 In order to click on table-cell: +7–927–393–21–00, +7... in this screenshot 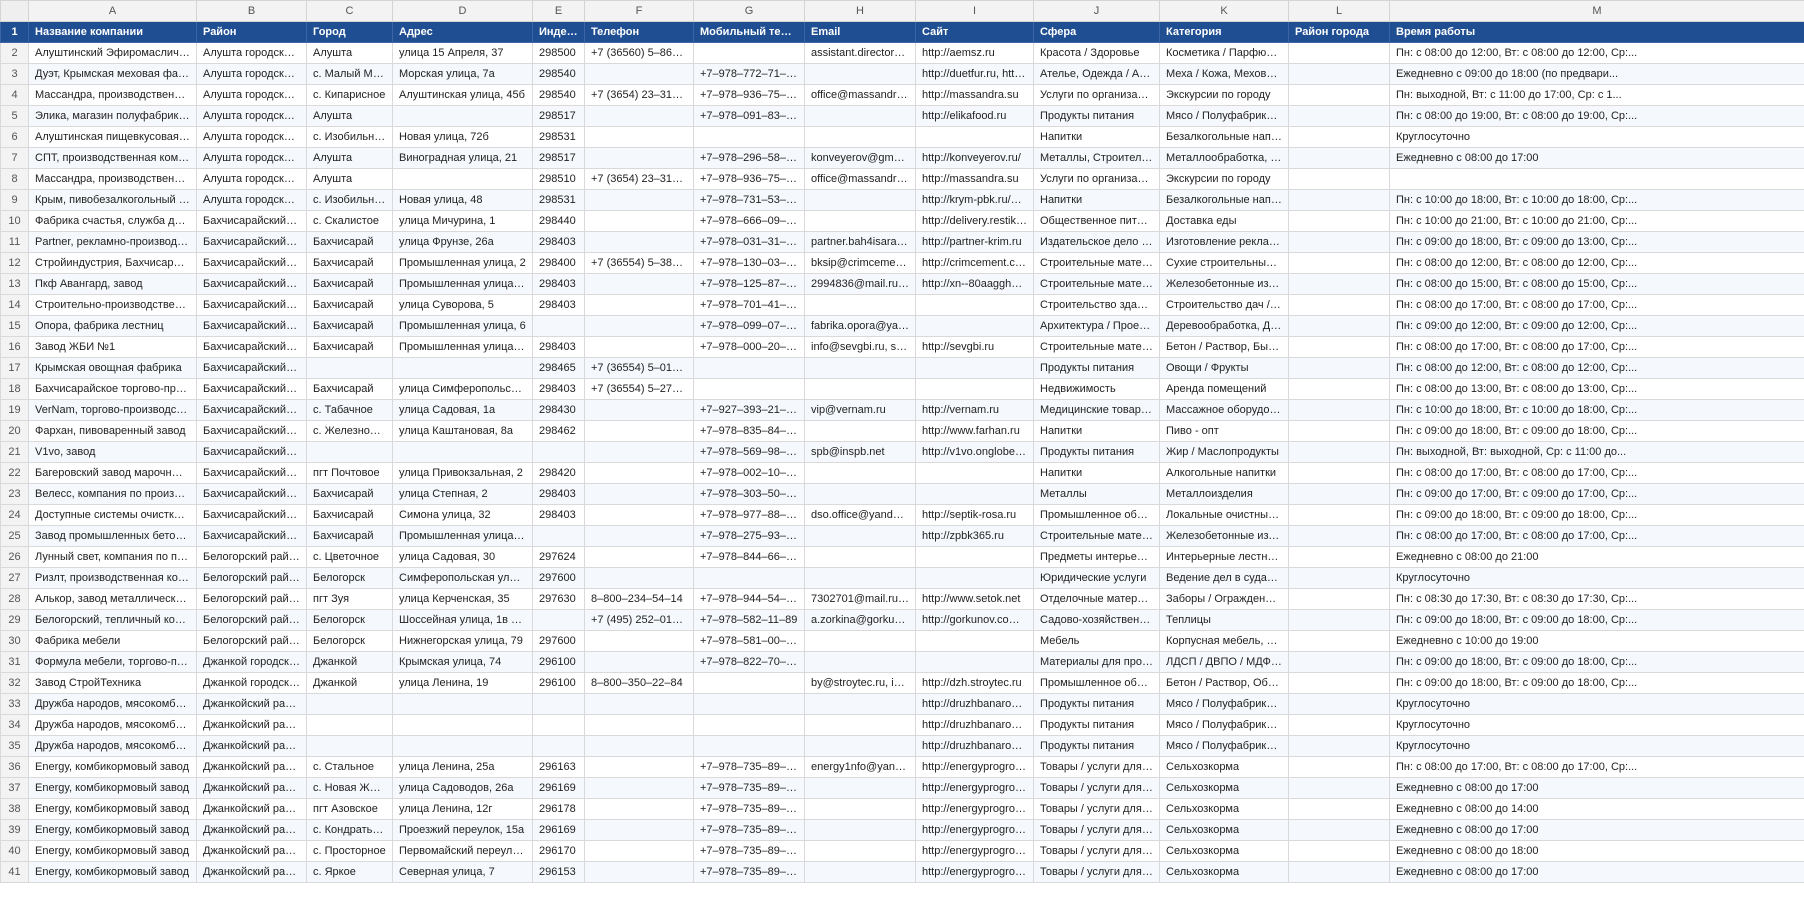, I will do `click(749, 410)`.